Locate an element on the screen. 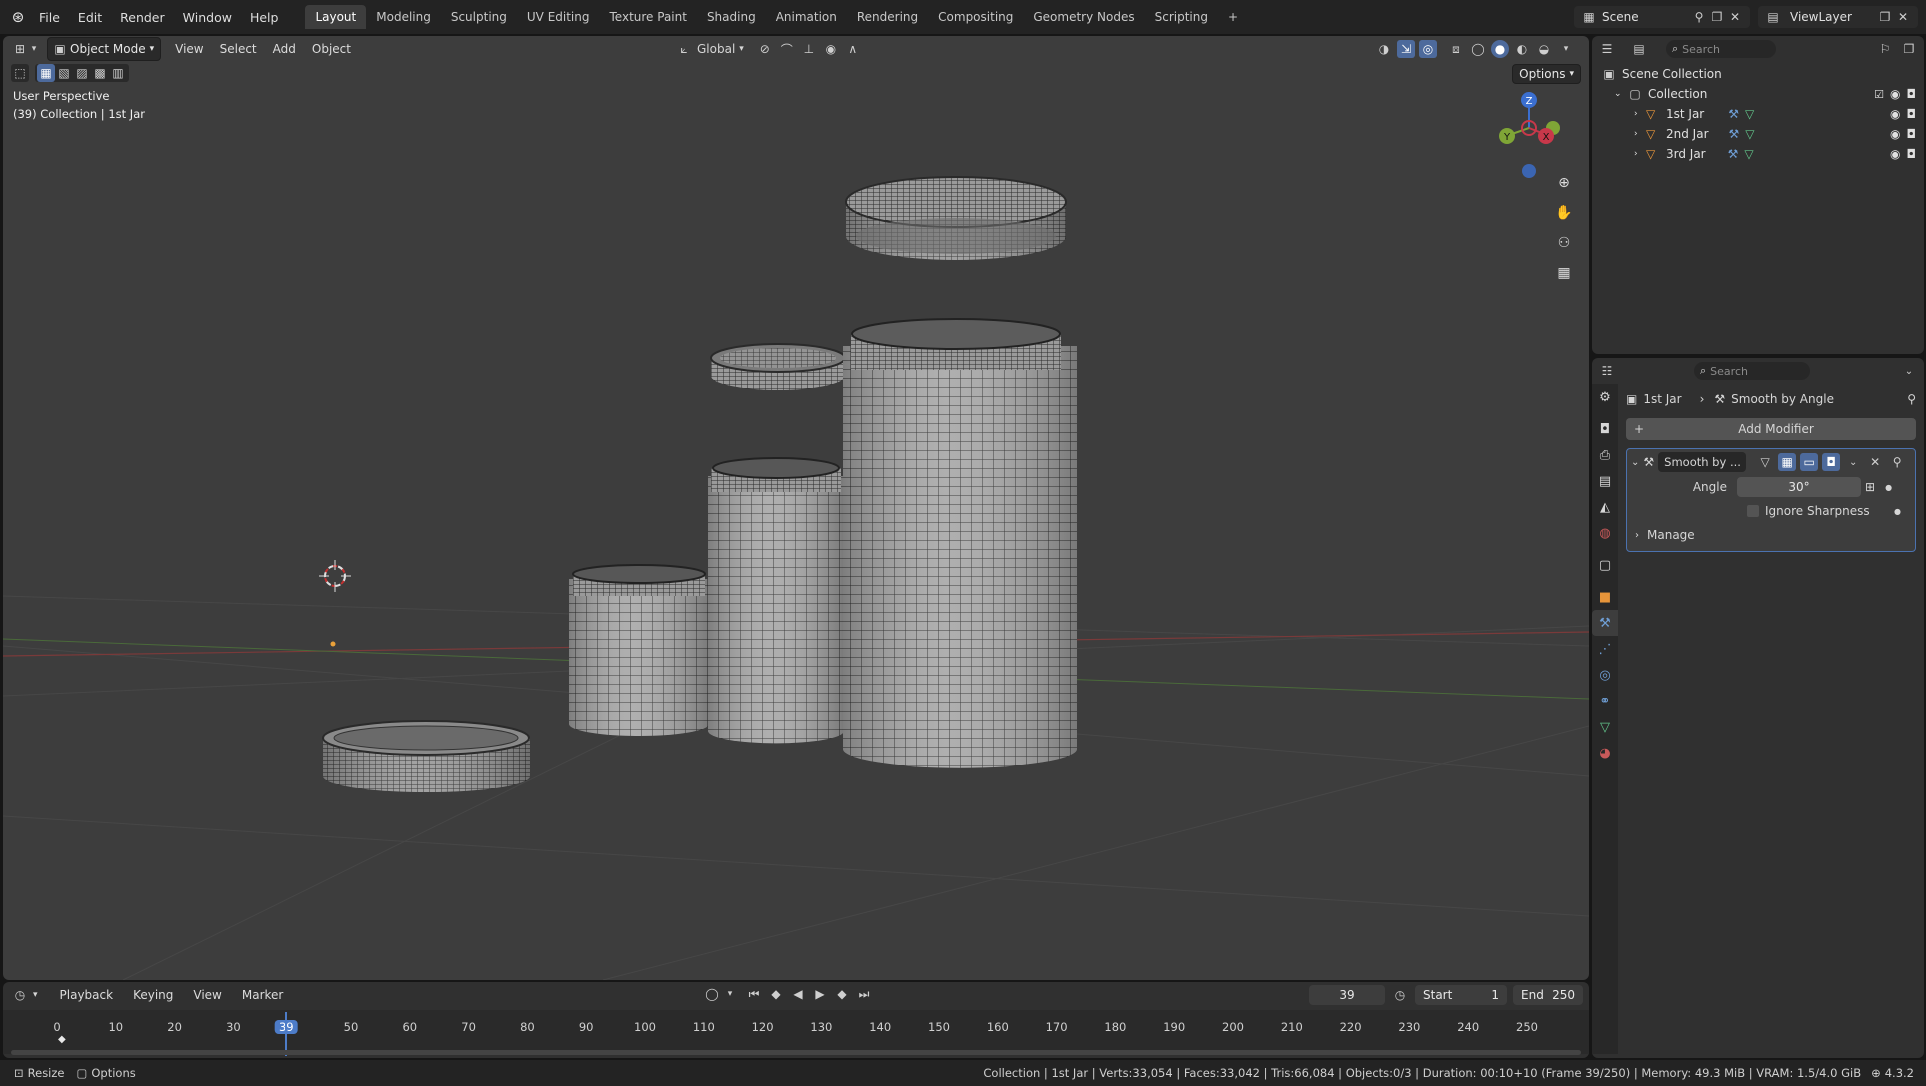 The width and height of the screenshot is (1926, 1086). new-scene-icon: ❐ is located at coordinates (1717, 17).